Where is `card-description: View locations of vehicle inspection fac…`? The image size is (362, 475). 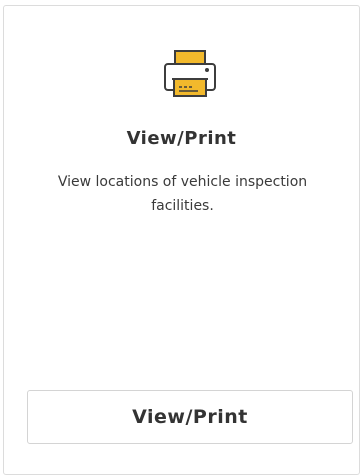 card-description: View locations of vehicle inspection fac… is located at coordinates (182, 194).